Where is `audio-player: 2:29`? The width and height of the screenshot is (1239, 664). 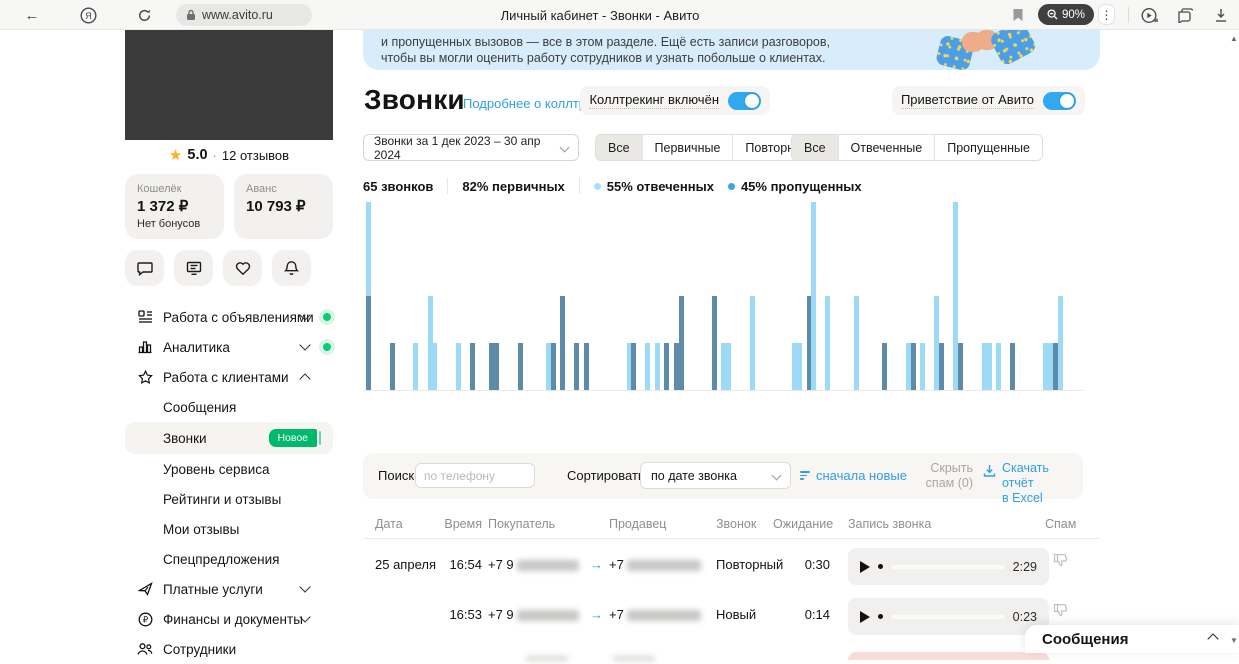
audio-player: 2:29 is located at coordinates (948, 566).